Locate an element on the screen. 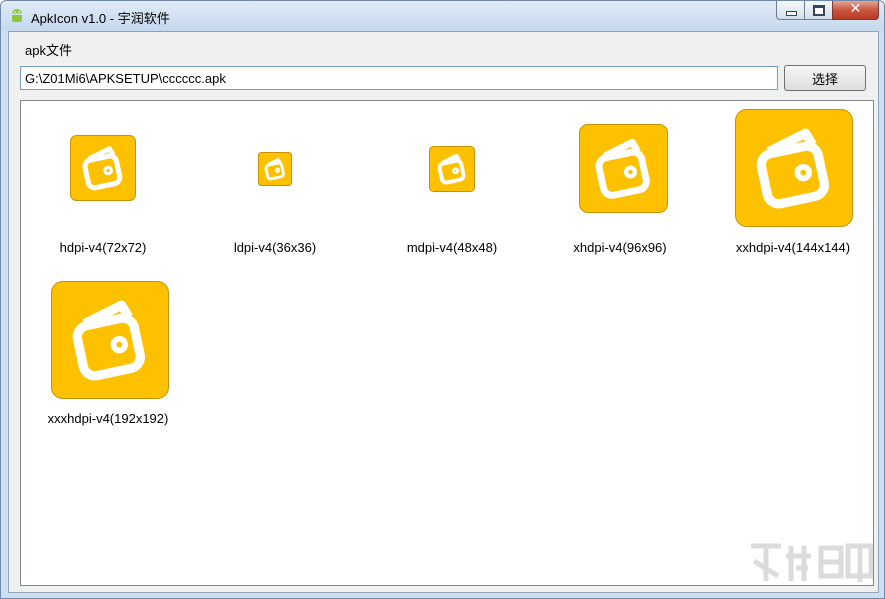 Image resolution: width=885 pixels, height=599 pixels. minimize-button is located at coordinates (790, 10).